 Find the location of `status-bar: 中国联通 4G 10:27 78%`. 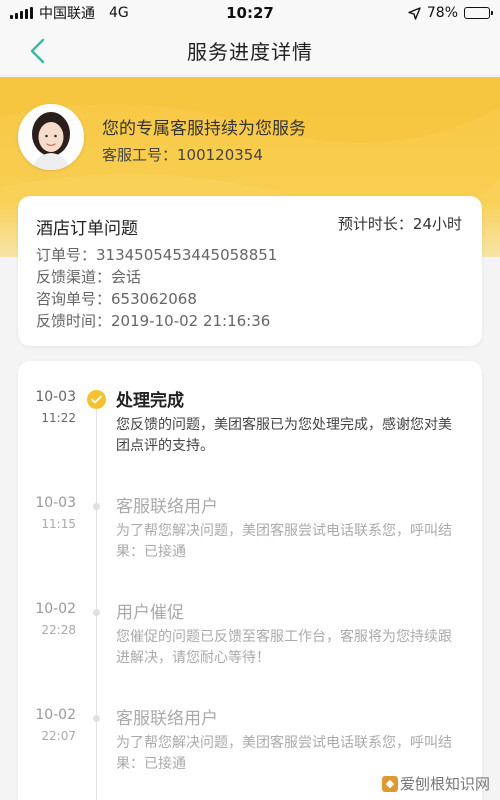

status-bar: 中国联通 4G 10:27 78% is located at coordinates (250, 13).